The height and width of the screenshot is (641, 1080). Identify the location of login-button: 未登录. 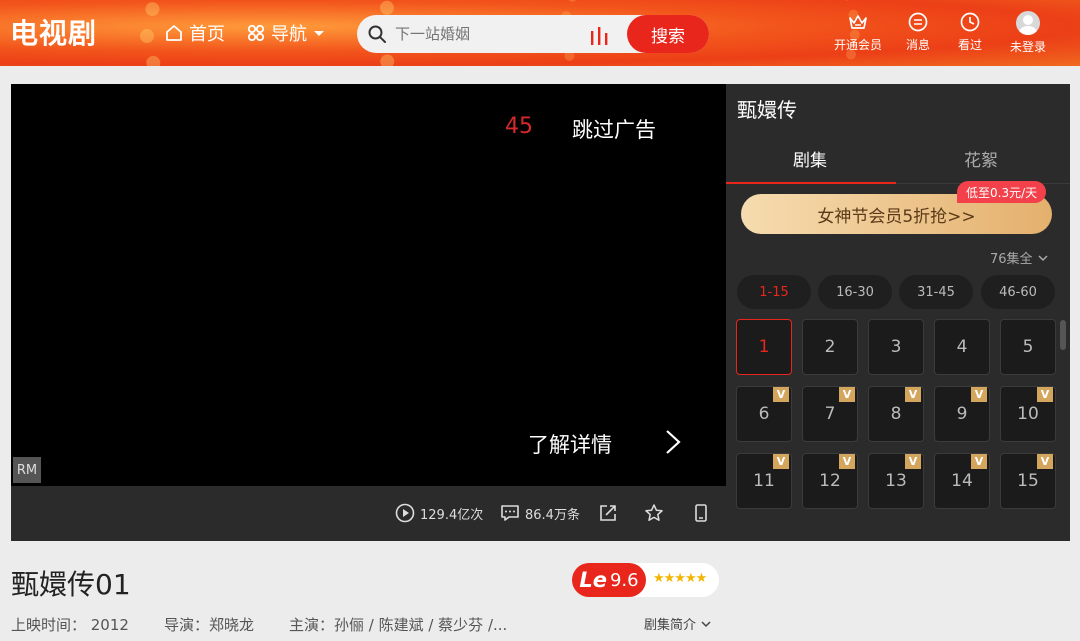
(1028, 33).